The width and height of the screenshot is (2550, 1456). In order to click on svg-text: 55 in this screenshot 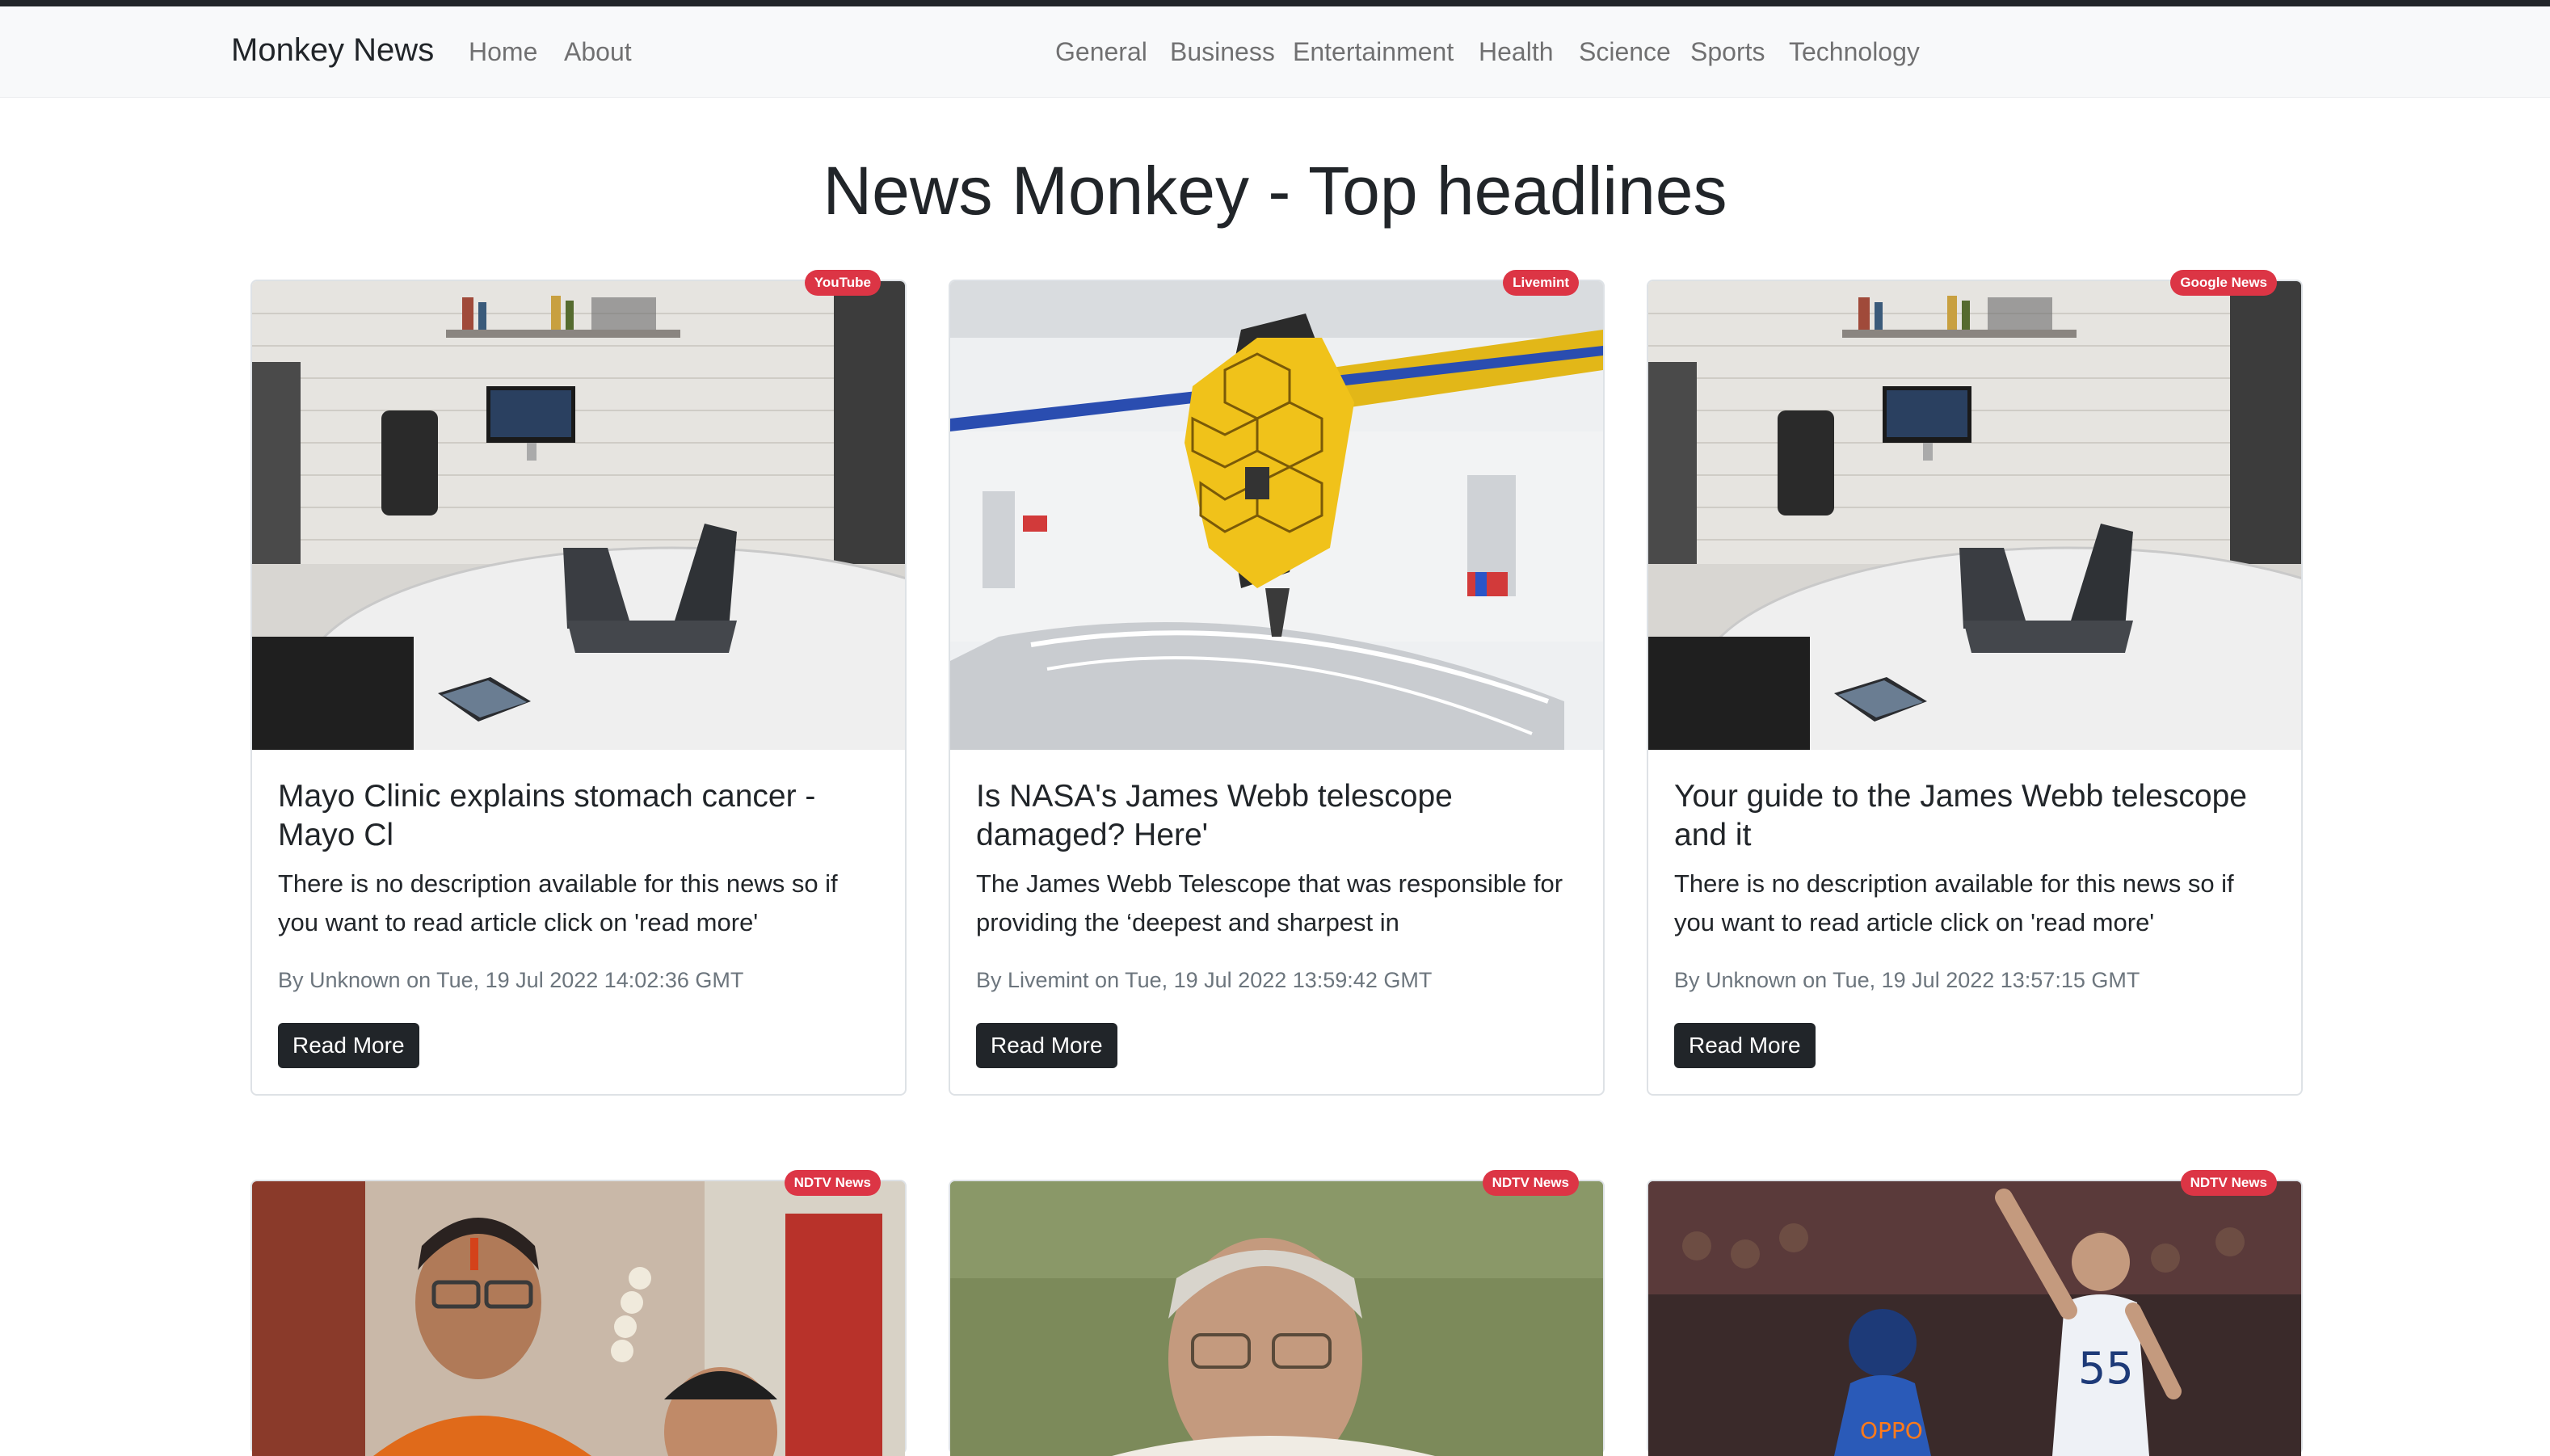, I will do `click(2106, 1368)`.